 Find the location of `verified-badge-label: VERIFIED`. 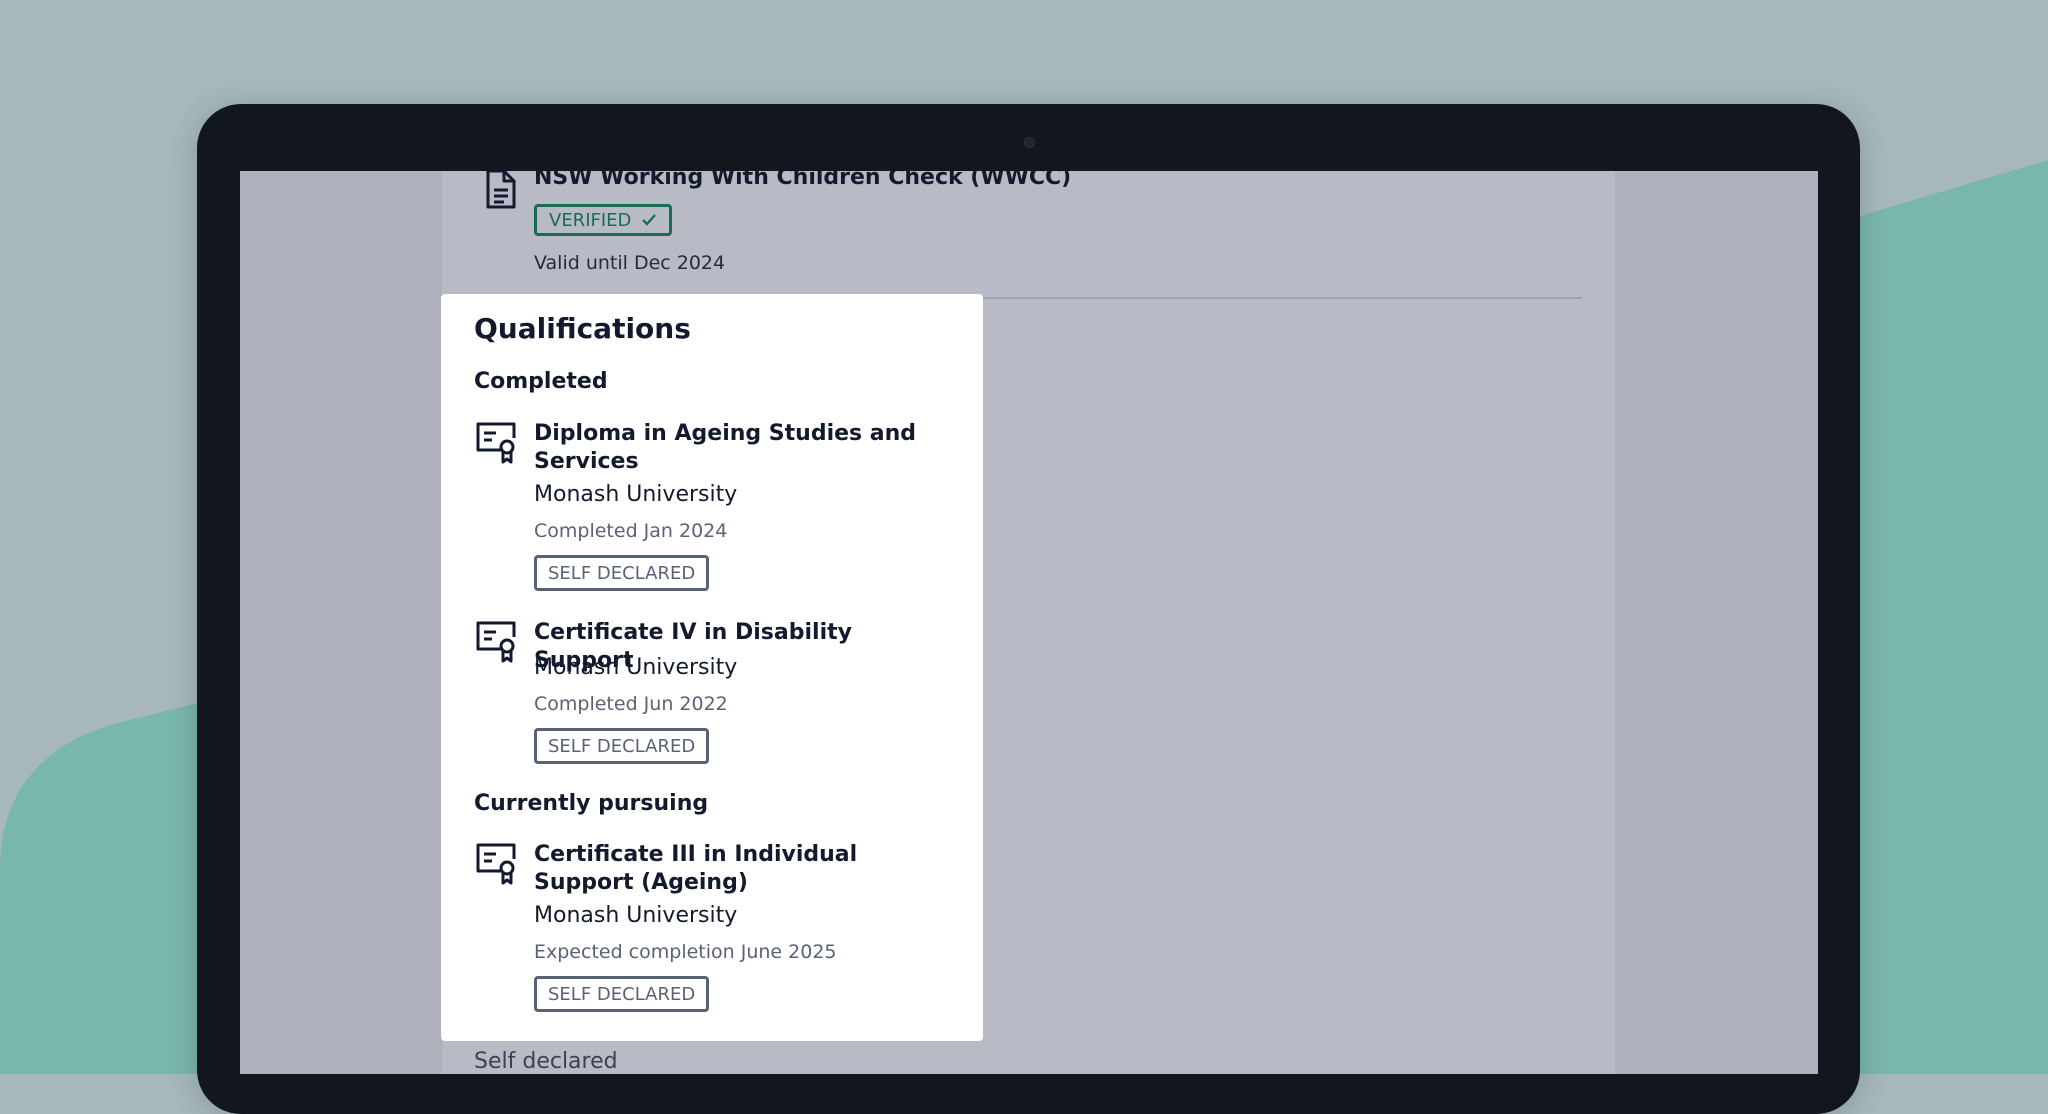

verified-badge-label: VERIFIED is located at coordinates (590, 220).